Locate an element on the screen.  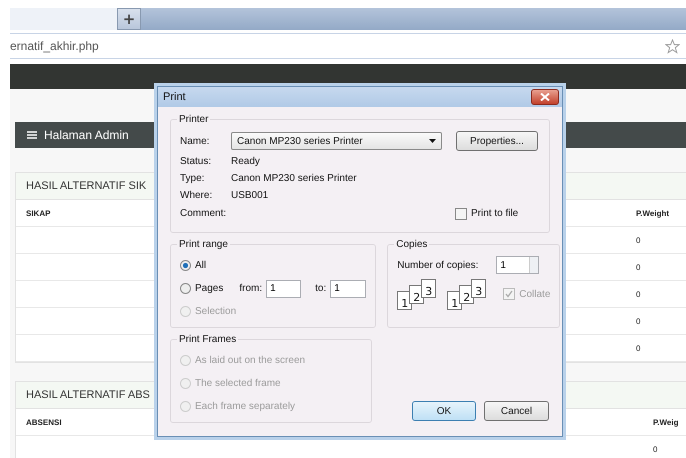
group-label: Printer is located at coordinates (194, 119).